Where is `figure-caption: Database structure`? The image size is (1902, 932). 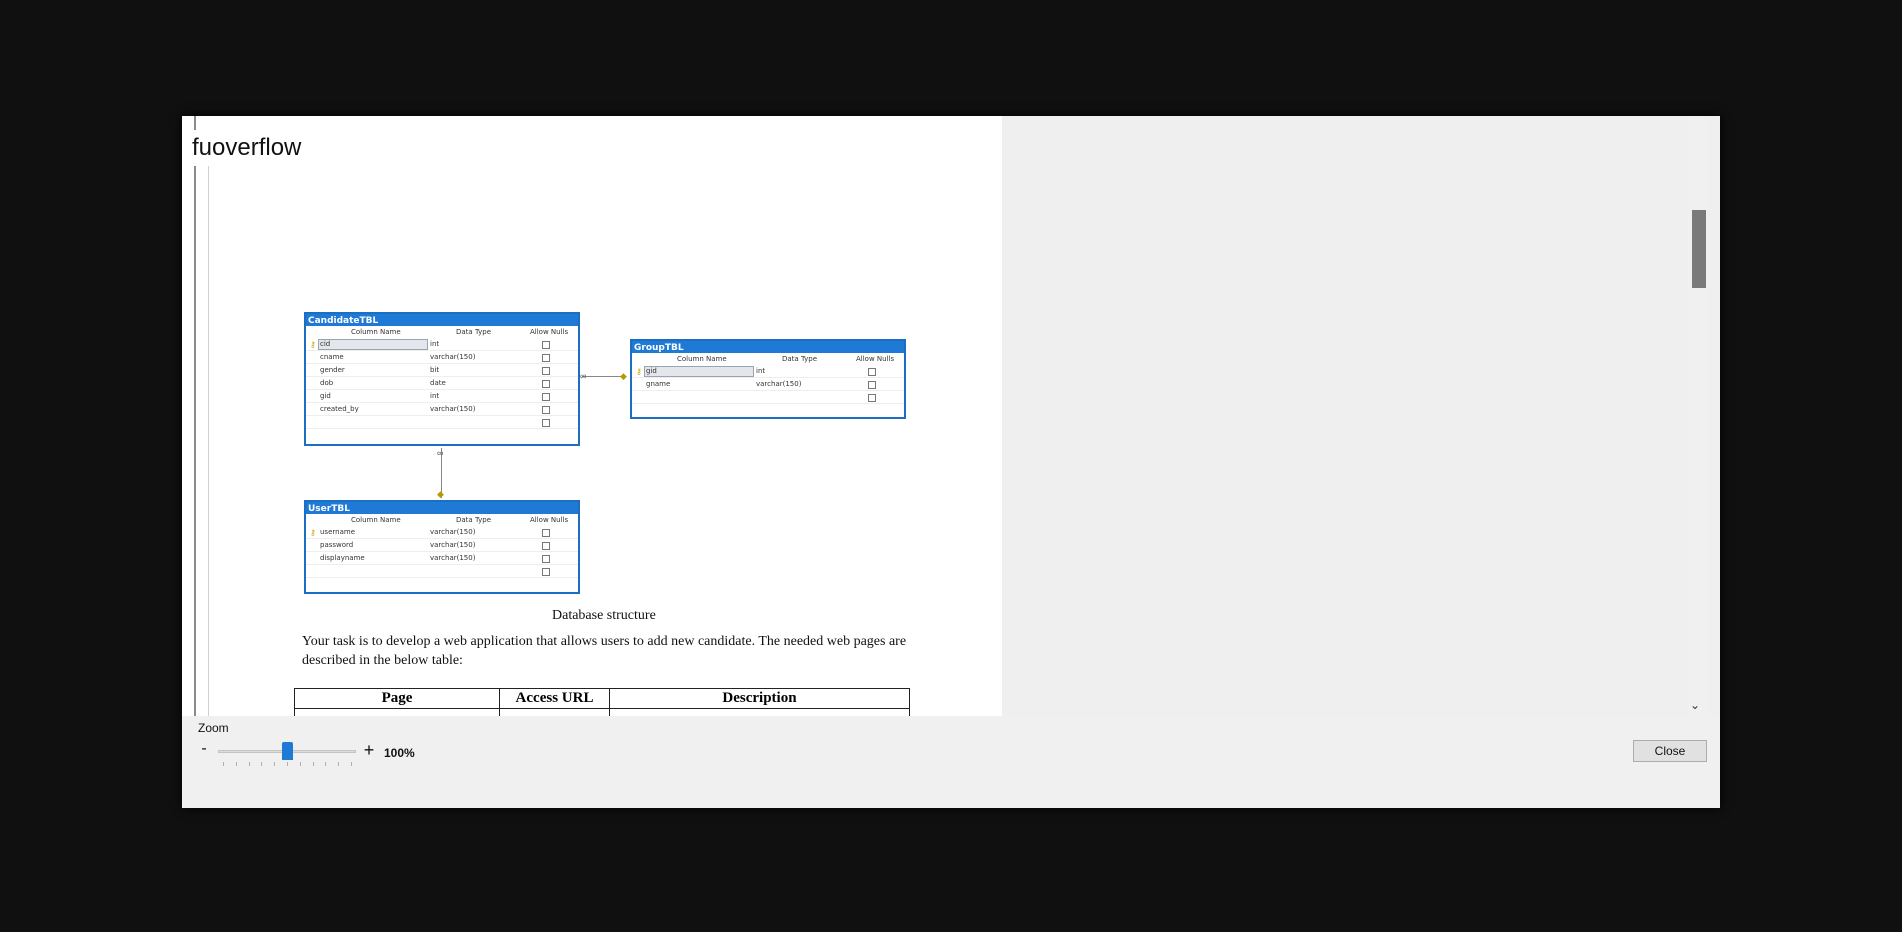
figure-caption: Database structure is located at coordinates (604, 615).